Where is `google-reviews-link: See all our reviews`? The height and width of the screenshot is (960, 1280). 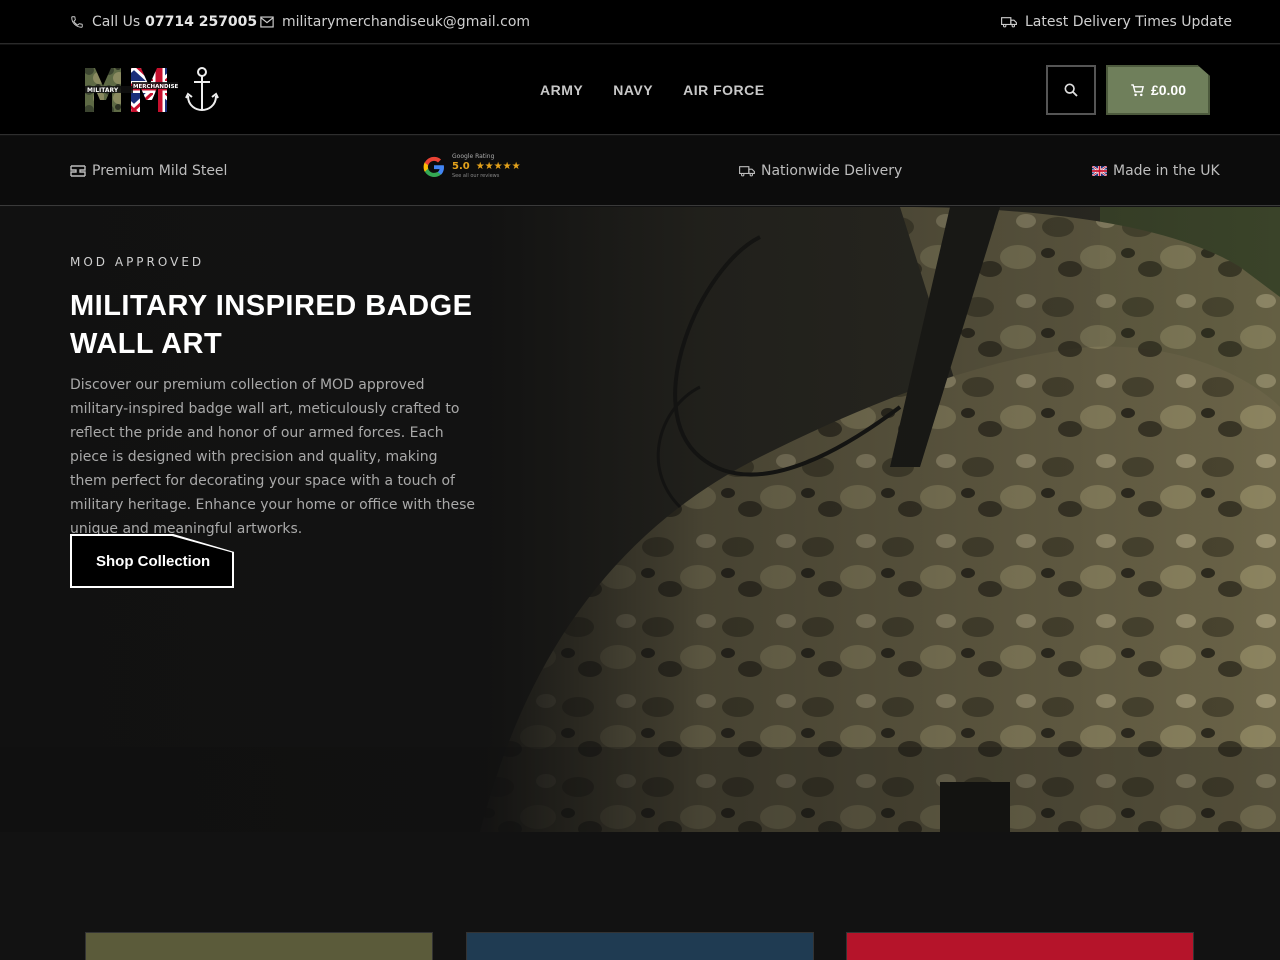 google-reviews-link: See all our reviews is located at coordinates (486, 176).